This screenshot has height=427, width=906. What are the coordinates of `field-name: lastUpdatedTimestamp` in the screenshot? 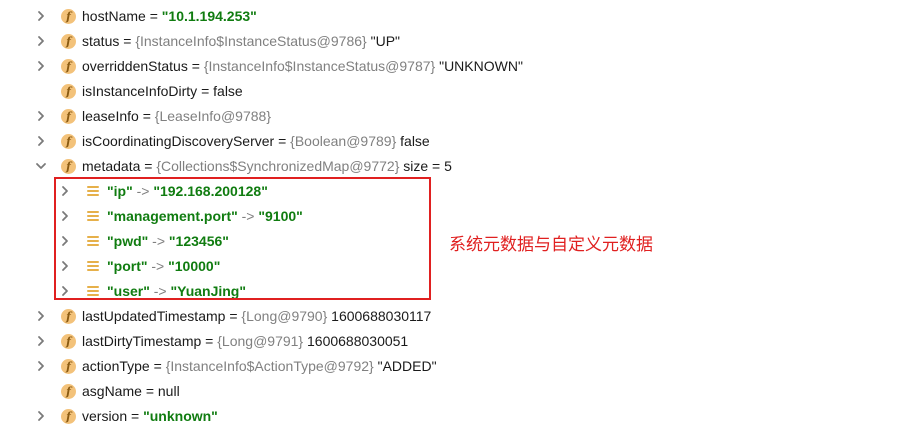 It's located at (154, 316).